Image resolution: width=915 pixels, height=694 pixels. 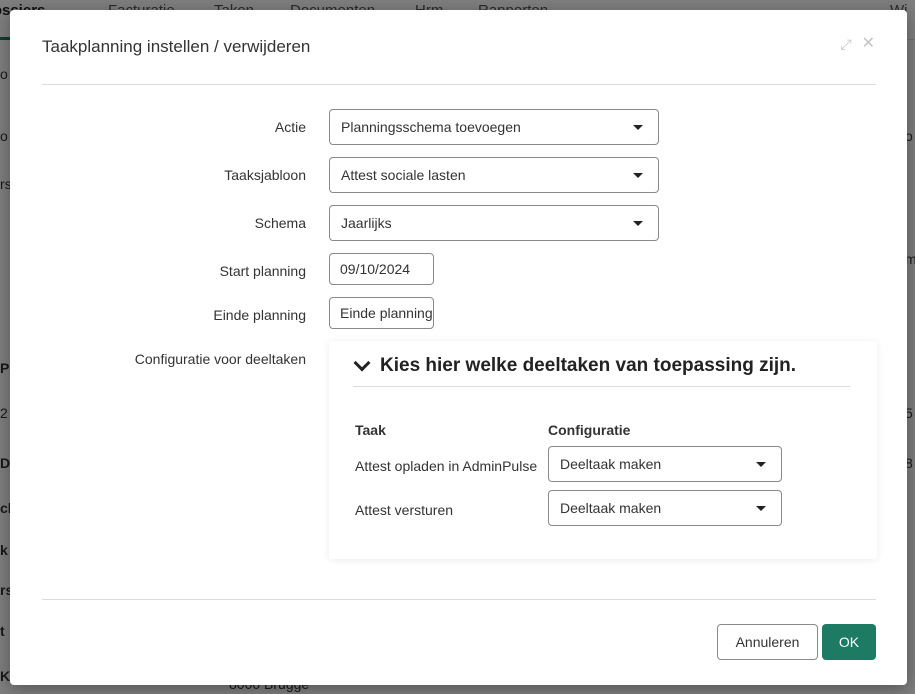 What do you see at coordinates (845, 44) in the screenshot?
I see `expand-icon: ⤢` at bounding box center [845, 44].